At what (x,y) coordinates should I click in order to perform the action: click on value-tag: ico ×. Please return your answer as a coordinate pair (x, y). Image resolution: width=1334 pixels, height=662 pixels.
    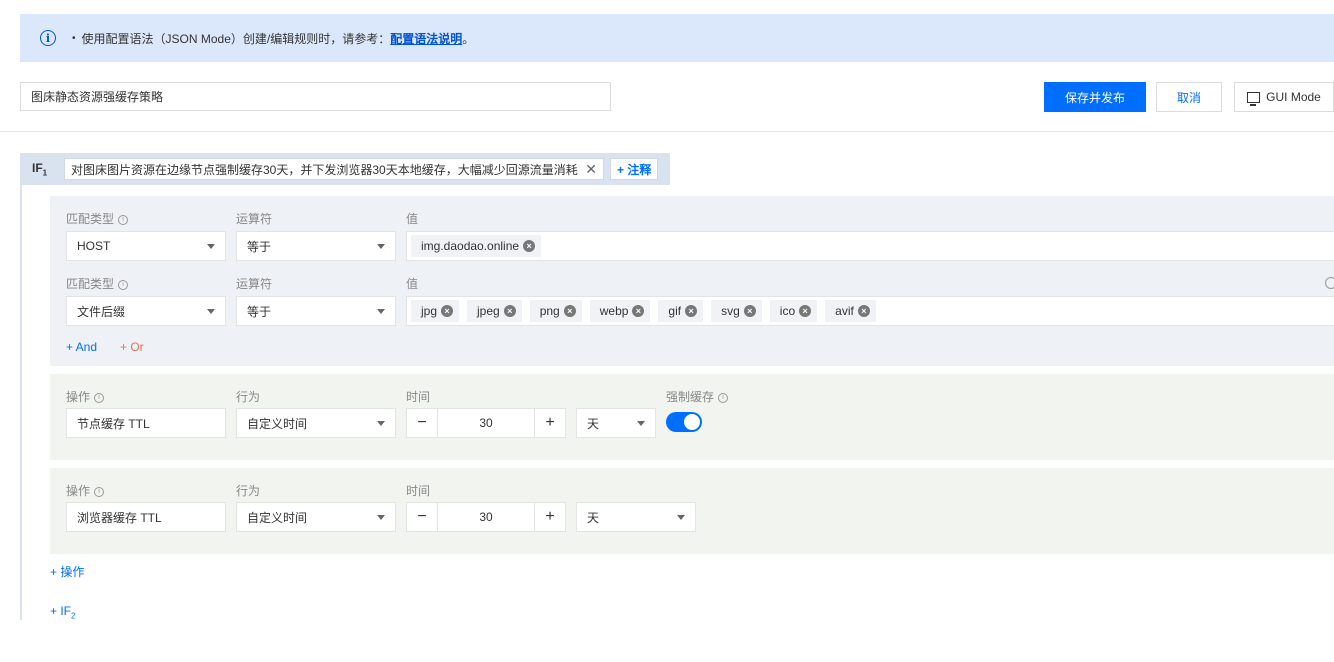
    Looking at the image, I should click on (793, 311).